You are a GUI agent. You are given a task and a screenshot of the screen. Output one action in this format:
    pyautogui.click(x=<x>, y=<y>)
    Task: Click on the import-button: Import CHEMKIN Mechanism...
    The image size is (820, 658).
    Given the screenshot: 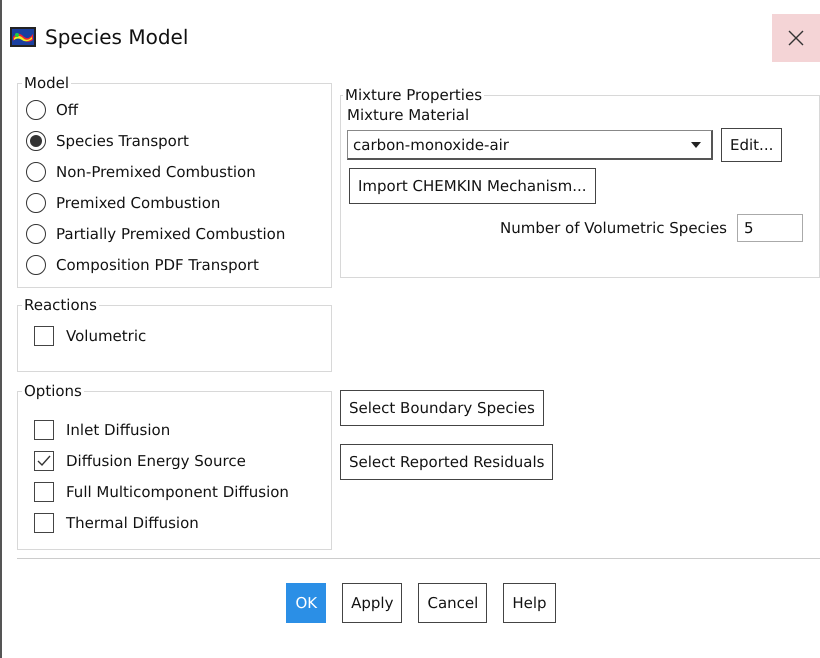 What is the action you would take?
    pyautogui.click(x=472, y=186)
    